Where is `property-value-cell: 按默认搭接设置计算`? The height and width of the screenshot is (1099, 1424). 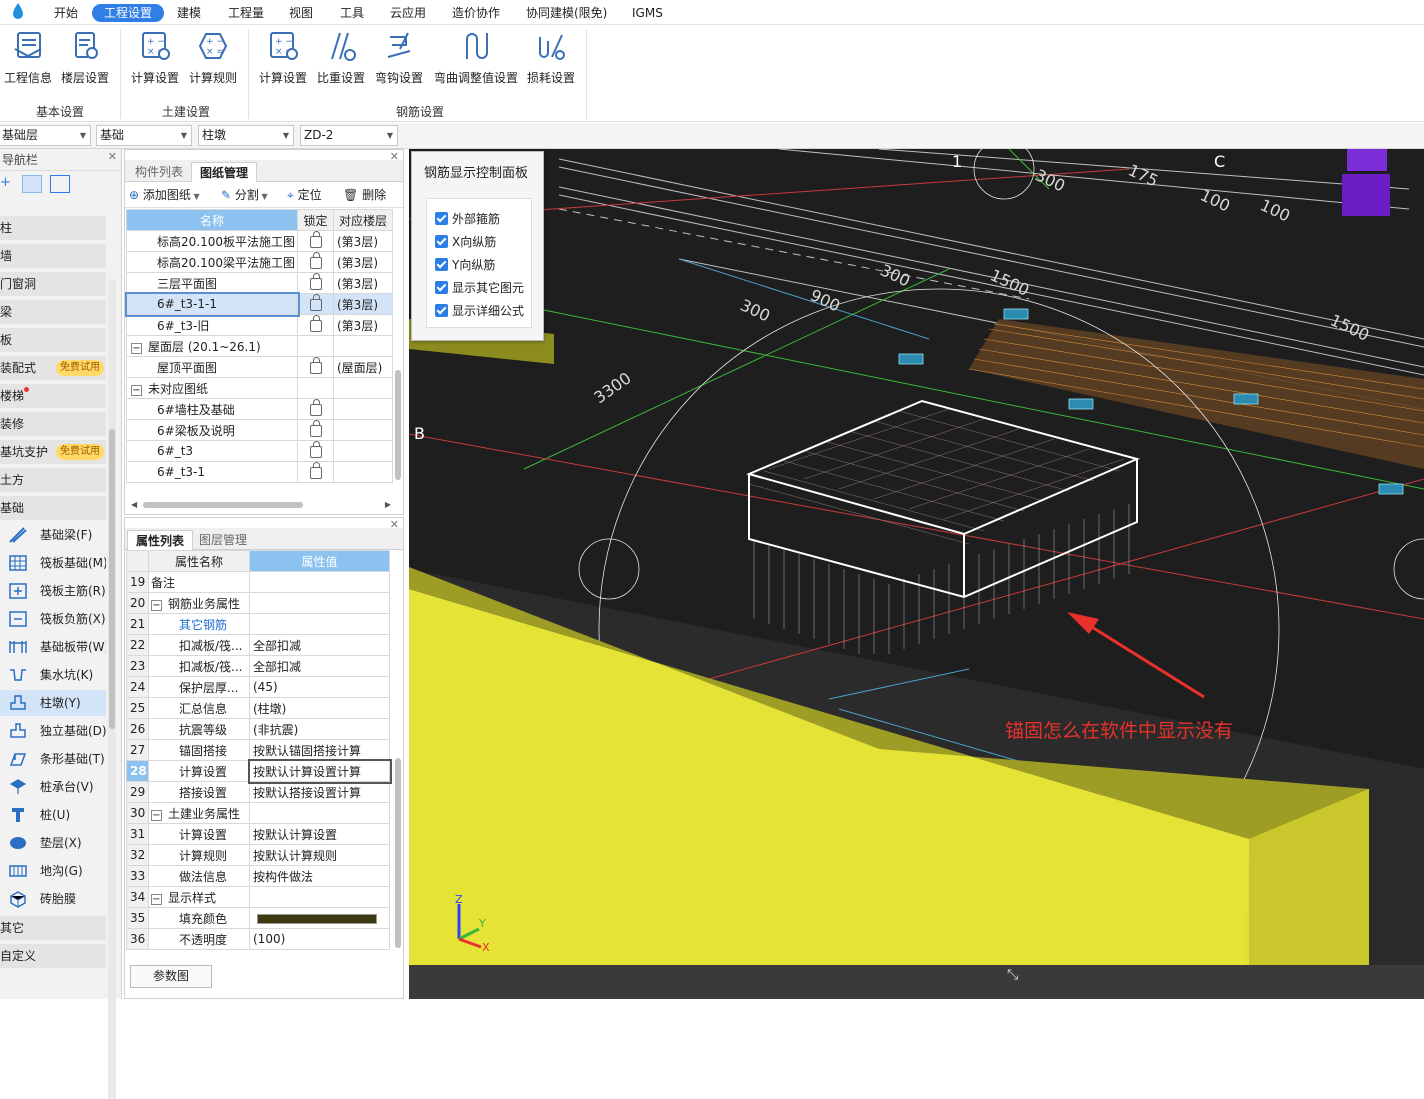
property-value-cell: 按默认搭接设置计算 is located at coordinates (320, 792).